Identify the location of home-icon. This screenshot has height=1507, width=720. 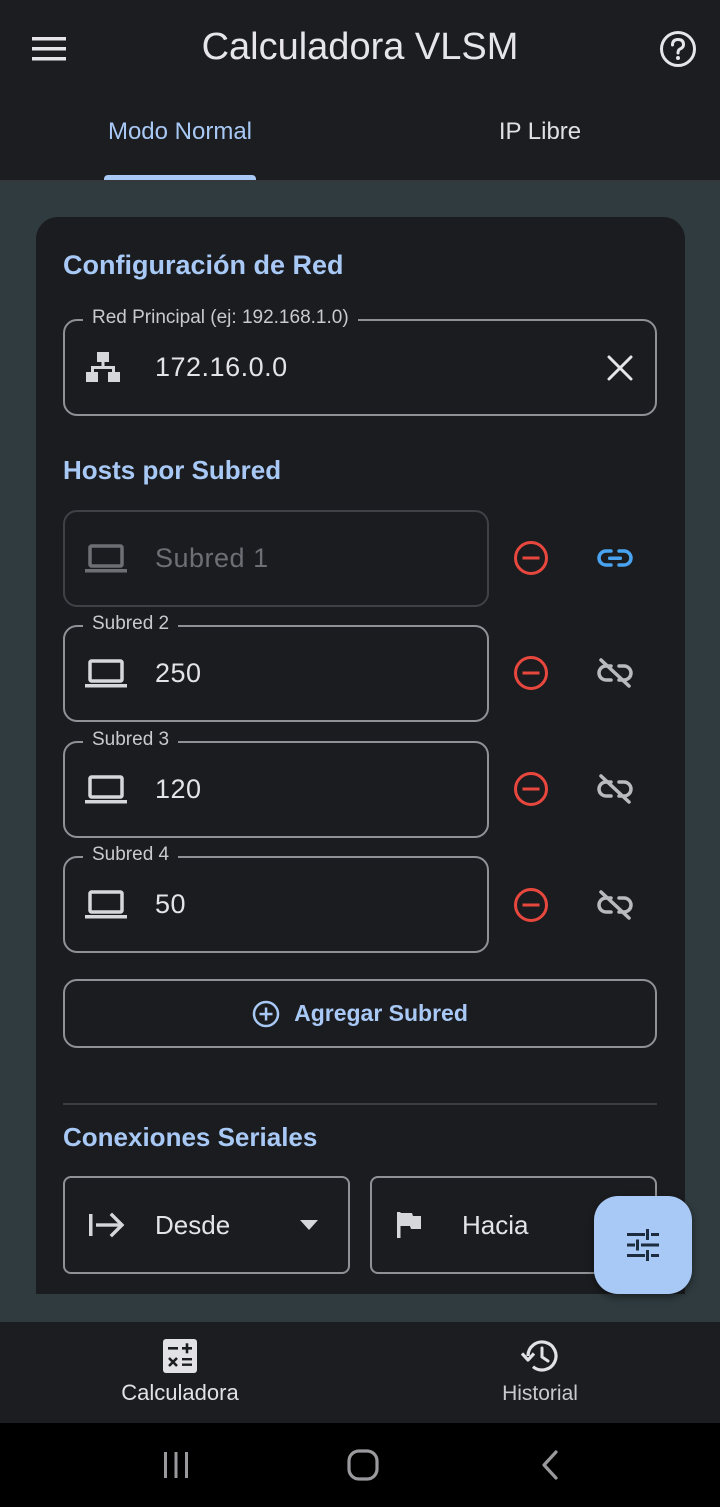
(363, 1465).